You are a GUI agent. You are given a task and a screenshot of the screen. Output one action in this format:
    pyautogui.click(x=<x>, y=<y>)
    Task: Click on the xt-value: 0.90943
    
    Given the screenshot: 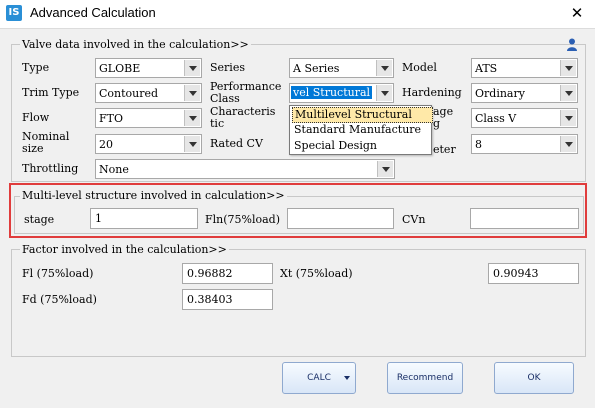 What is the action you would take?
    pyautogui.click(x=516, y=273)
    